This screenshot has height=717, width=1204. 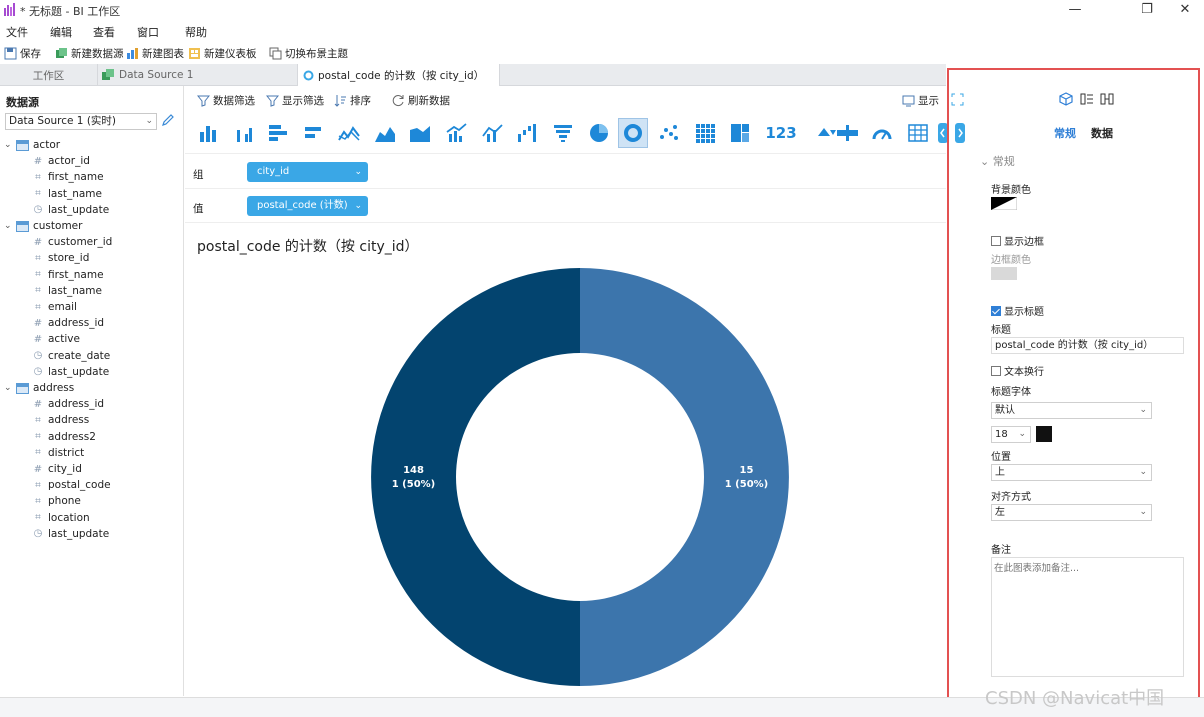 What do you see at coordinates (308, 53) in the screenshot?
I see `switch-theme-button: 切换布景主题` at bounding box center [308, 53].